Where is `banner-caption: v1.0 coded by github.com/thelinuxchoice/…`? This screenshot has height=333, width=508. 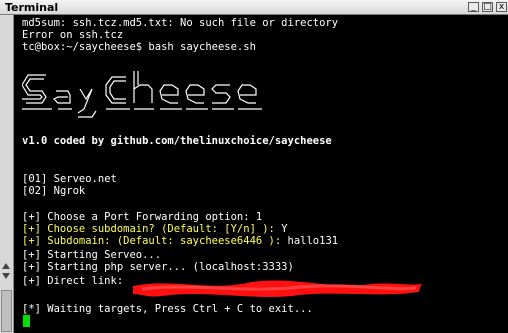
banner-caption: v1.0 coded by github.com/thelinuxchoice/… is located at coordinates (177, 141).